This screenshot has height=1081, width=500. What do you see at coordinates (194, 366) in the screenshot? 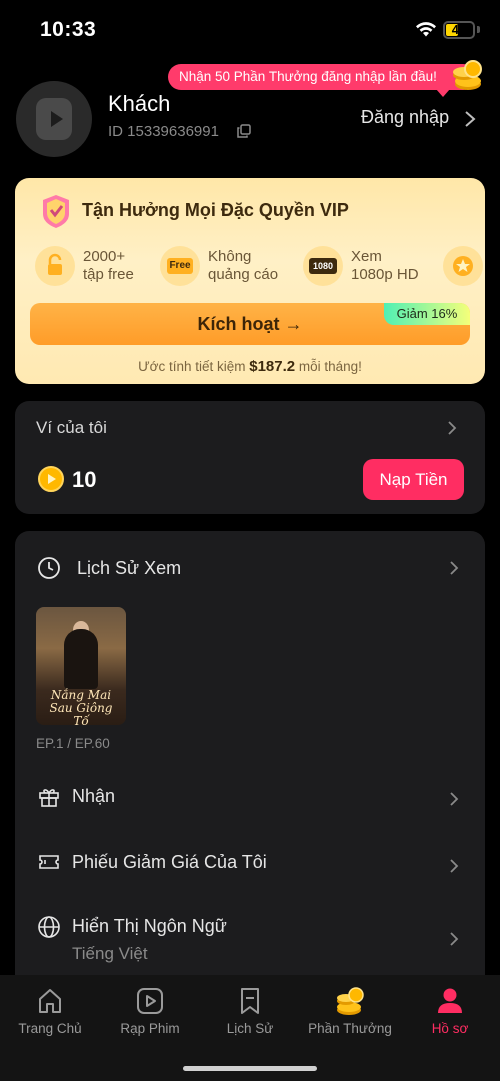
I see `savings-prefix: Ước tính tiết kiệm` at bounding box center [194, 366].